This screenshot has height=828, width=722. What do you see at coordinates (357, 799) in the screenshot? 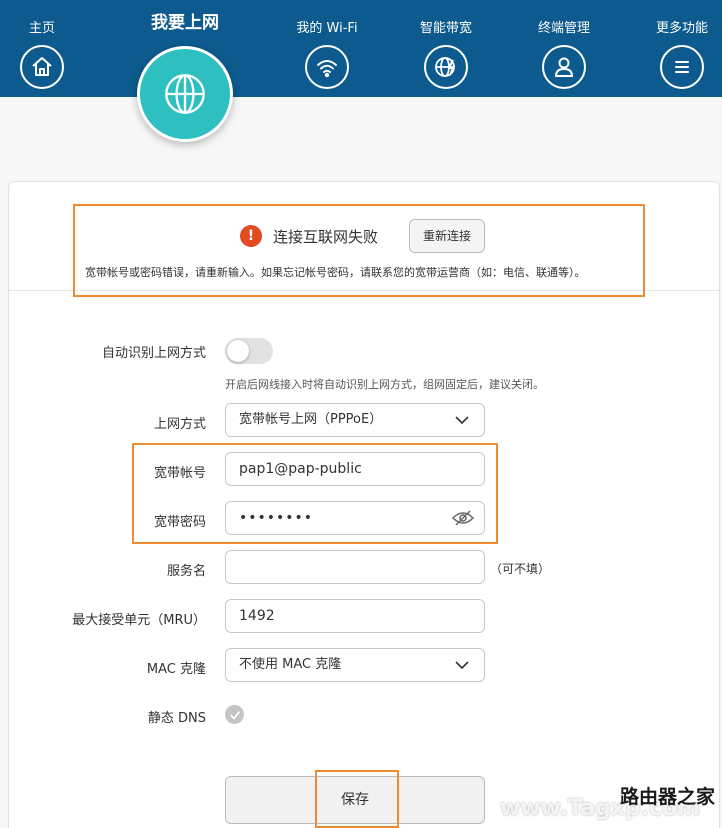
I see `save-highlight-box` at bounding box center [357, 799].